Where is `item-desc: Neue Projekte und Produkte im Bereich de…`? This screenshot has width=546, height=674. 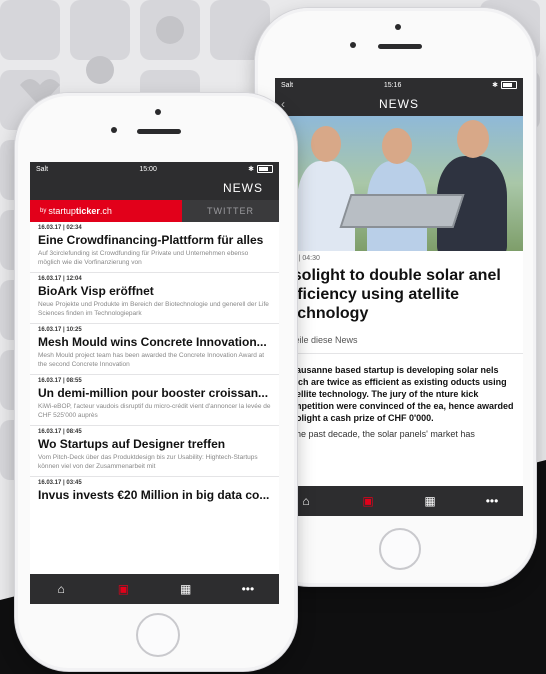
item-desc: Neue Projekte und Produkte im Bereich de… is located at coordinates (153, 309).